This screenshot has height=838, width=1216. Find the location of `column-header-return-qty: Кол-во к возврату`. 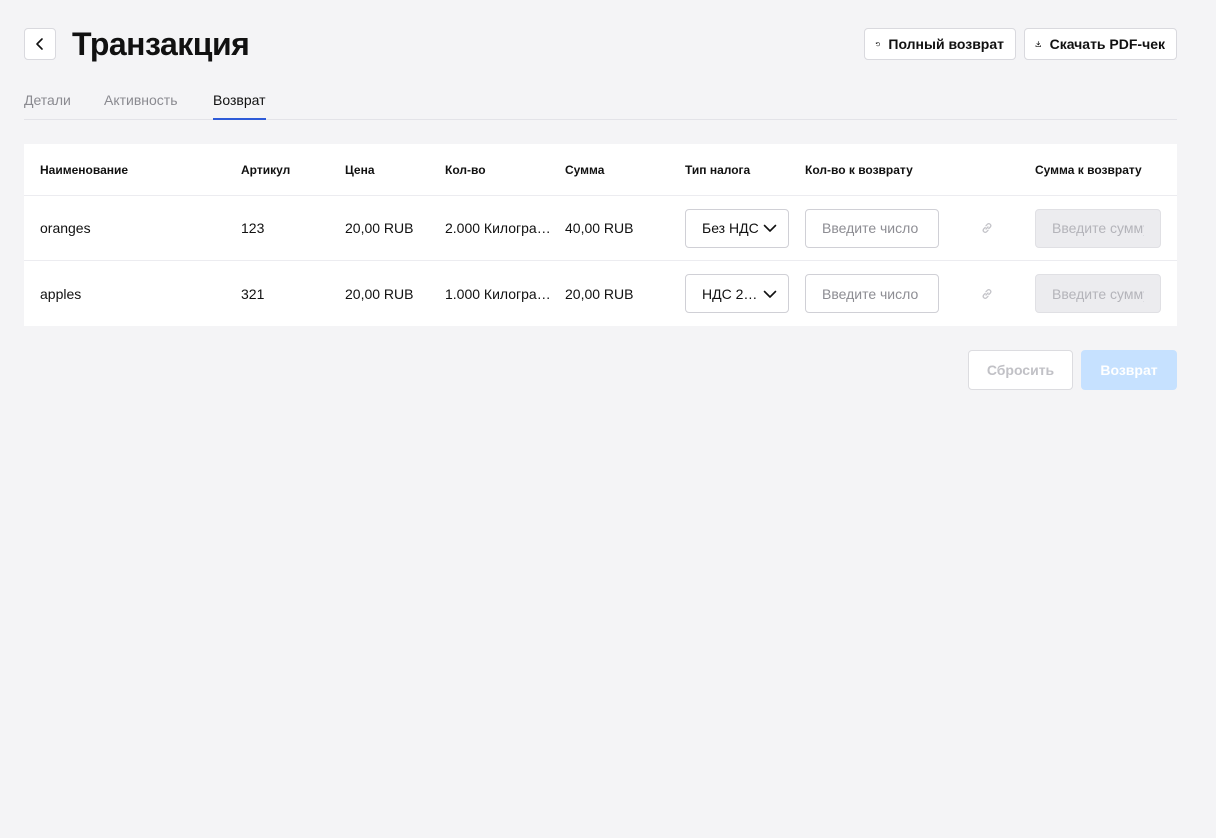

column-header-return-qty: Кол-во к возврату is located at coordinates (859, 169).